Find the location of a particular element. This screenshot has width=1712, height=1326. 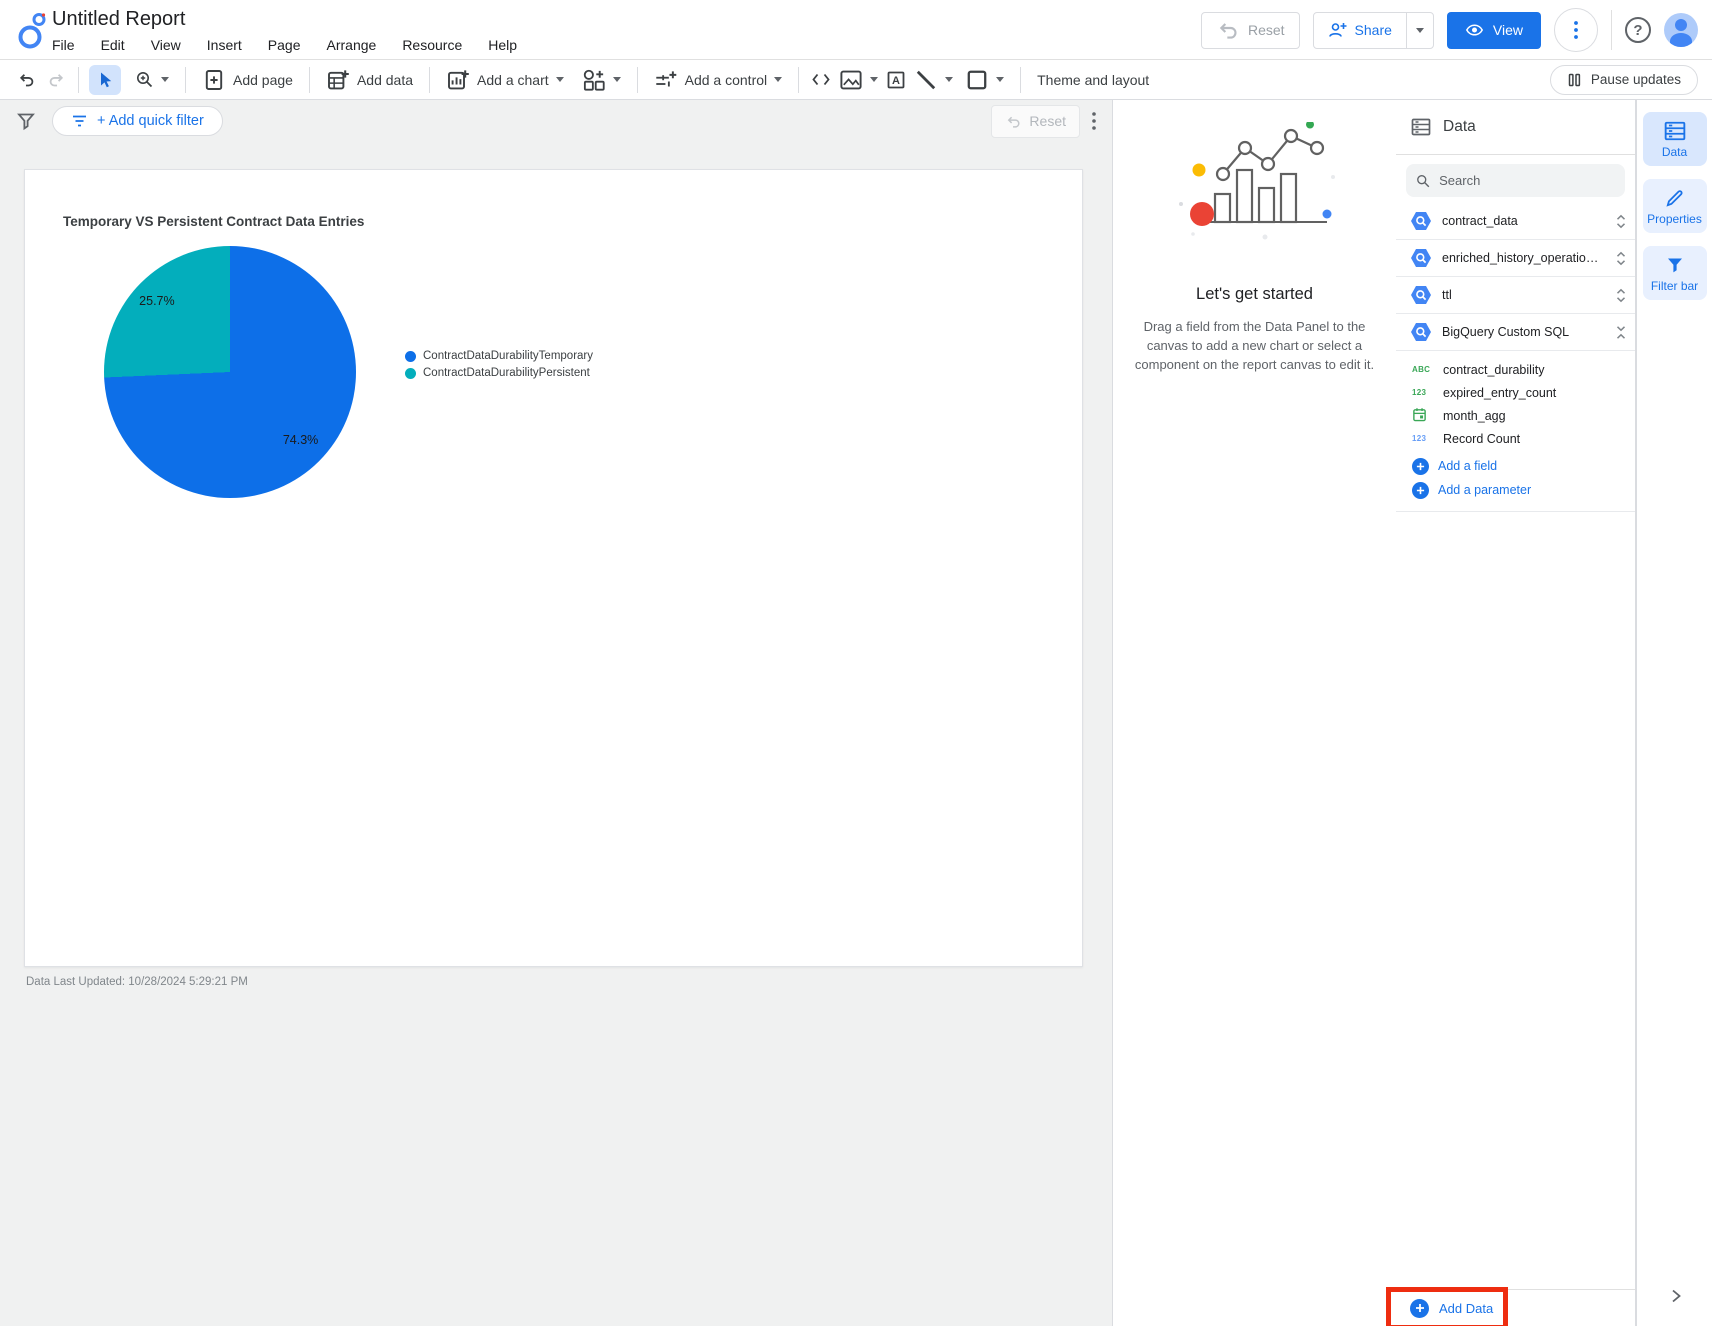

pause-updates-label: Pause updates is located at coordinates (1635, 79).